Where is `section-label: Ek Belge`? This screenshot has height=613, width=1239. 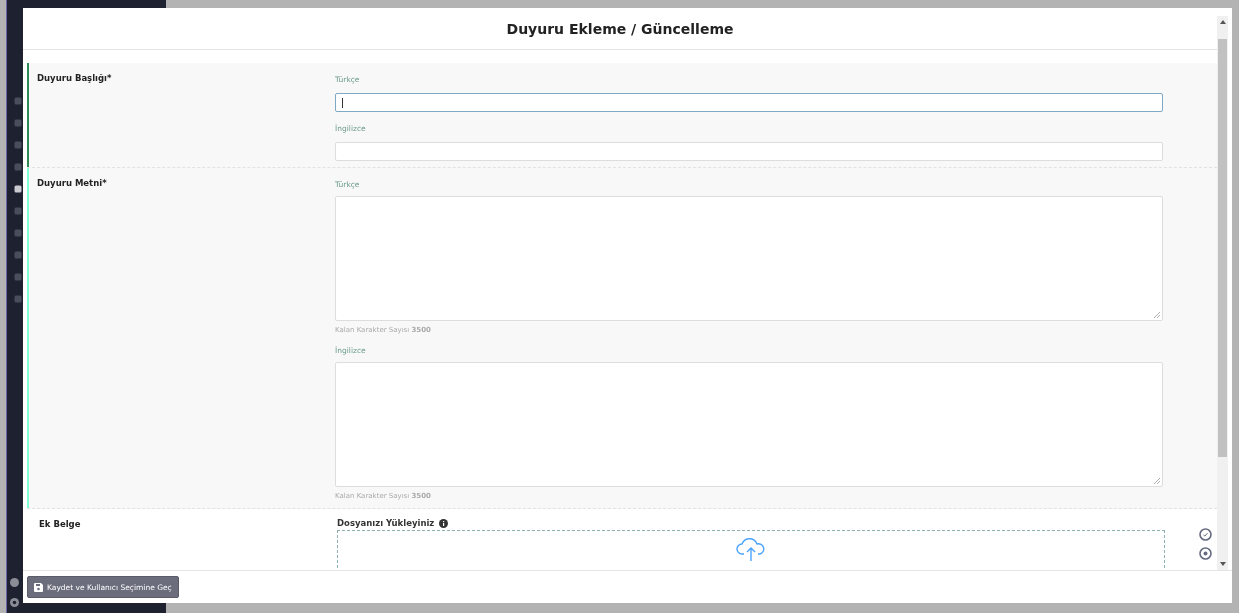
section-label: Ek Belge is located at coordinates (60, 524).